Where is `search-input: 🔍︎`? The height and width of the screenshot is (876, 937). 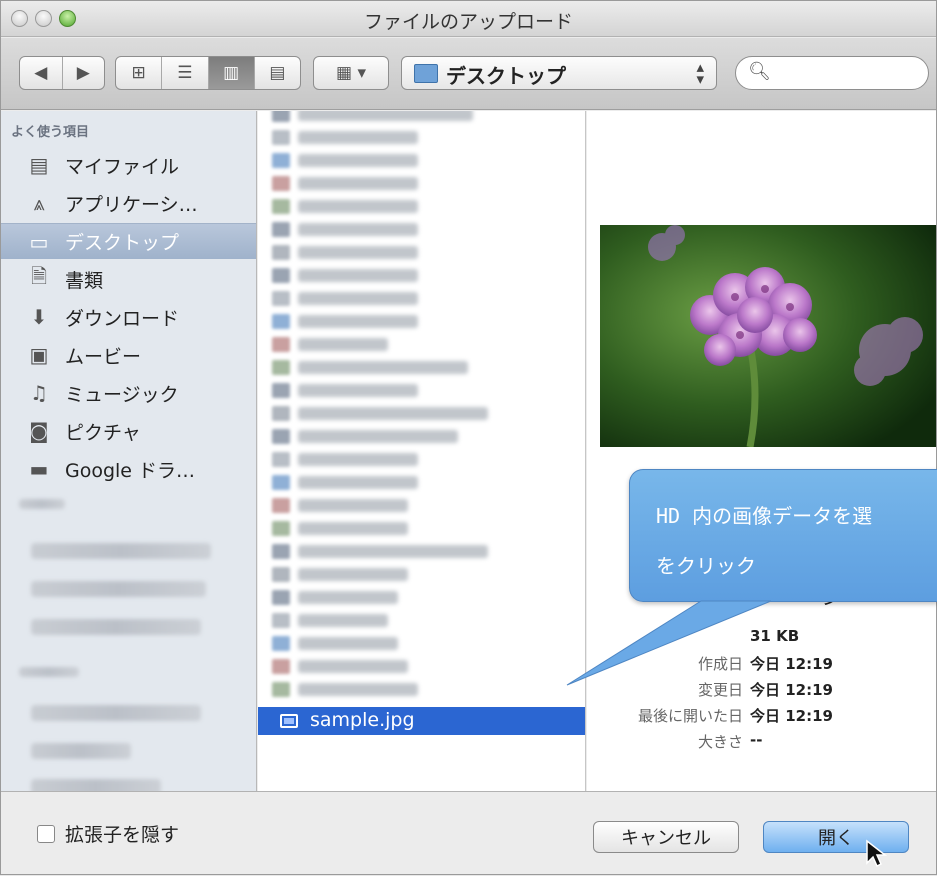
search-input: 🔍︎ is located at coordinates (832, 73).